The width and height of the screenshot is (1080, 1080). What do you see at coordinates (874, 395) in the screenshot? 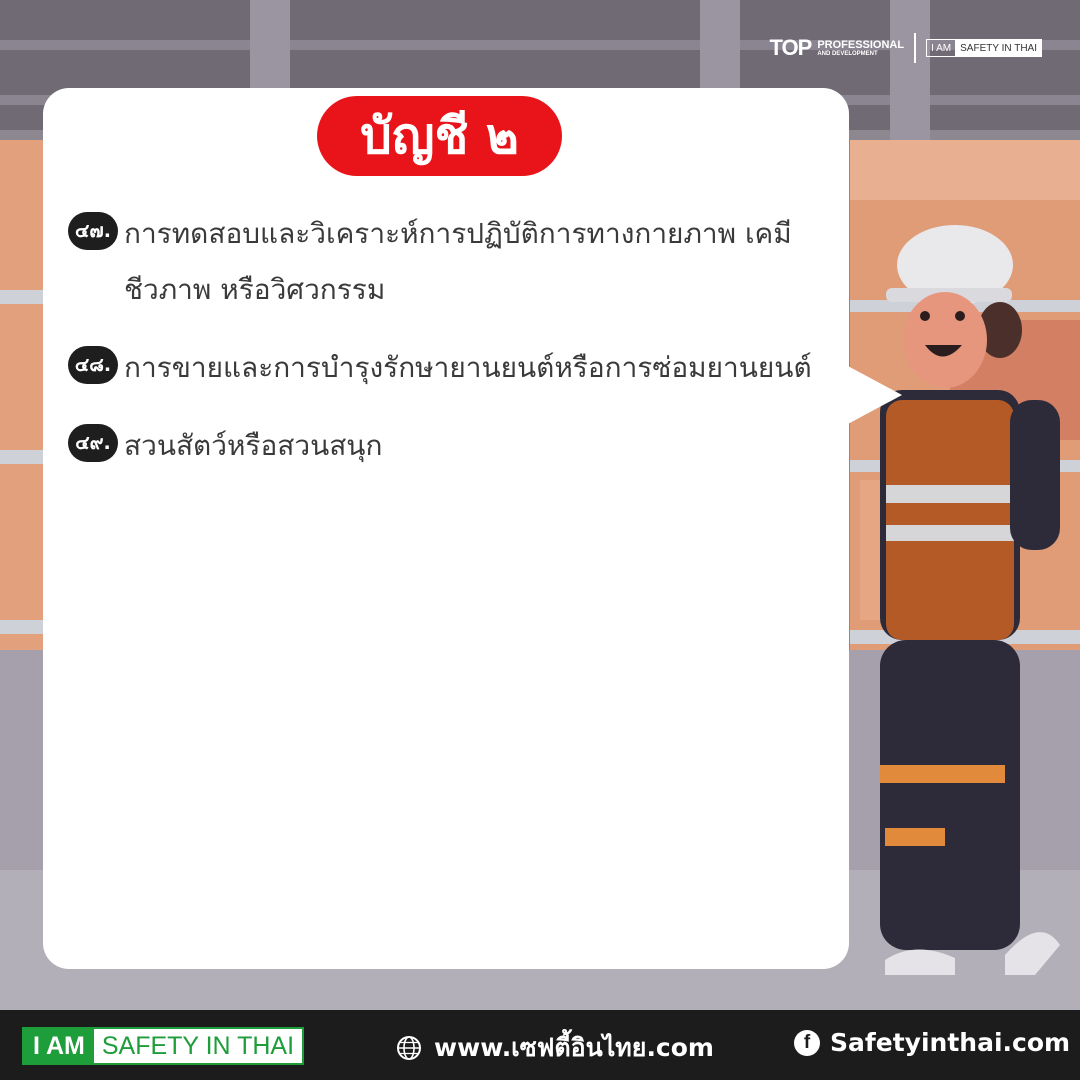
I see `speech-bubble-tail` at bounding box center [874, 395].